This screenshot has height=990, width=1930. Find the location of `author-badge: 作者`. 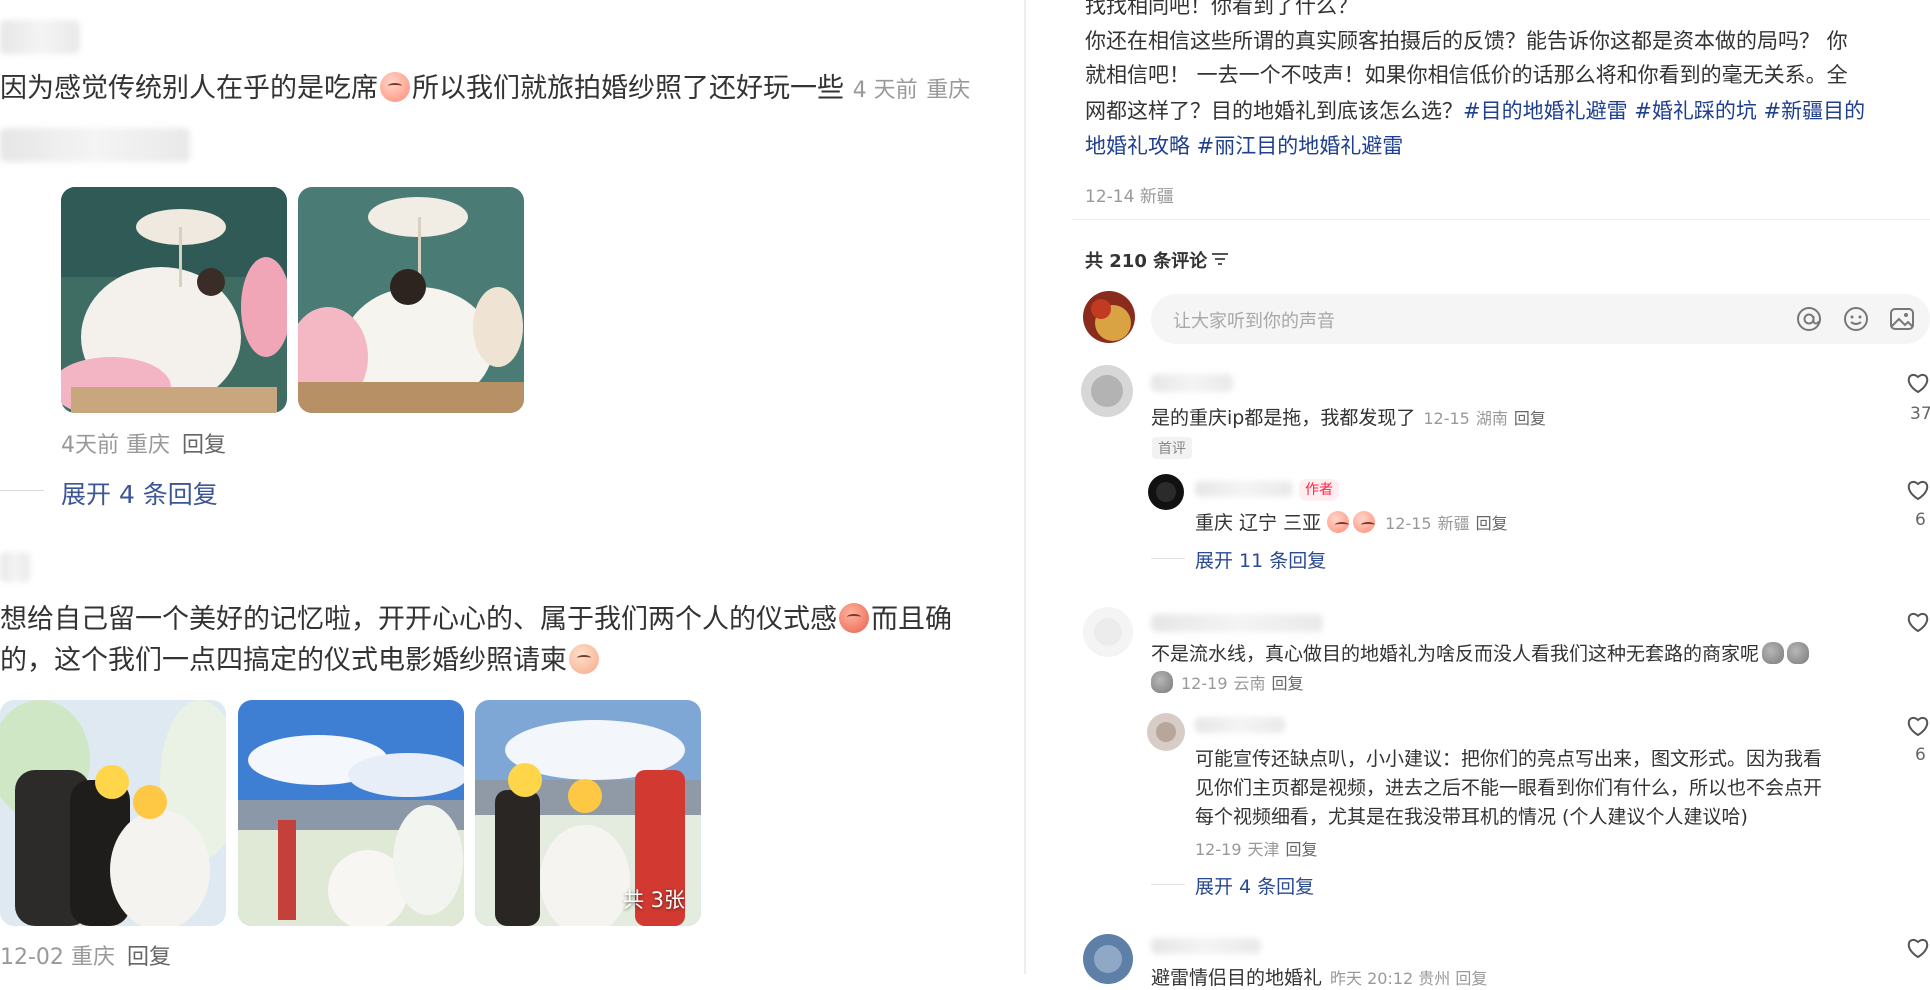

author-badge: 作者 is located at coordinates (1319, 490).